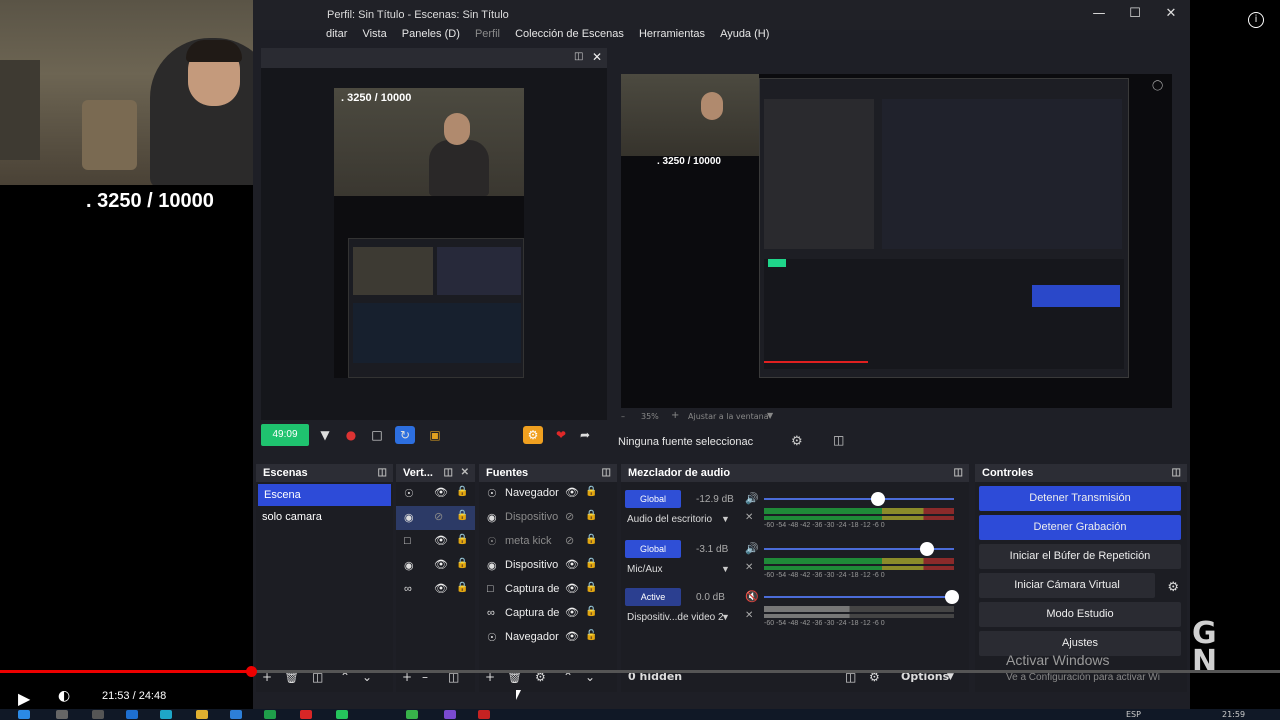  Describe the element at coordinates (623, 416) in the screenshot. I see `zoom-out-icon: –` at that location.